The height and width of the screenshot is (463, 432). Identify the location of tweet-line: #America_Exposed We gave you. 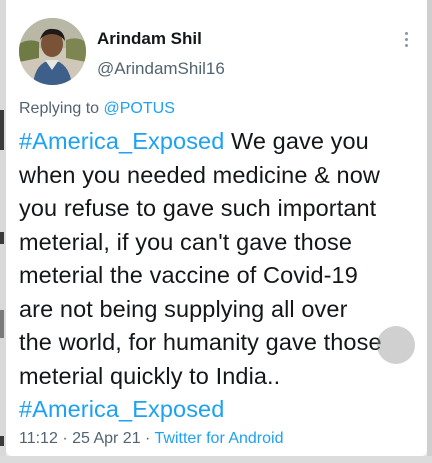
(220, 142).